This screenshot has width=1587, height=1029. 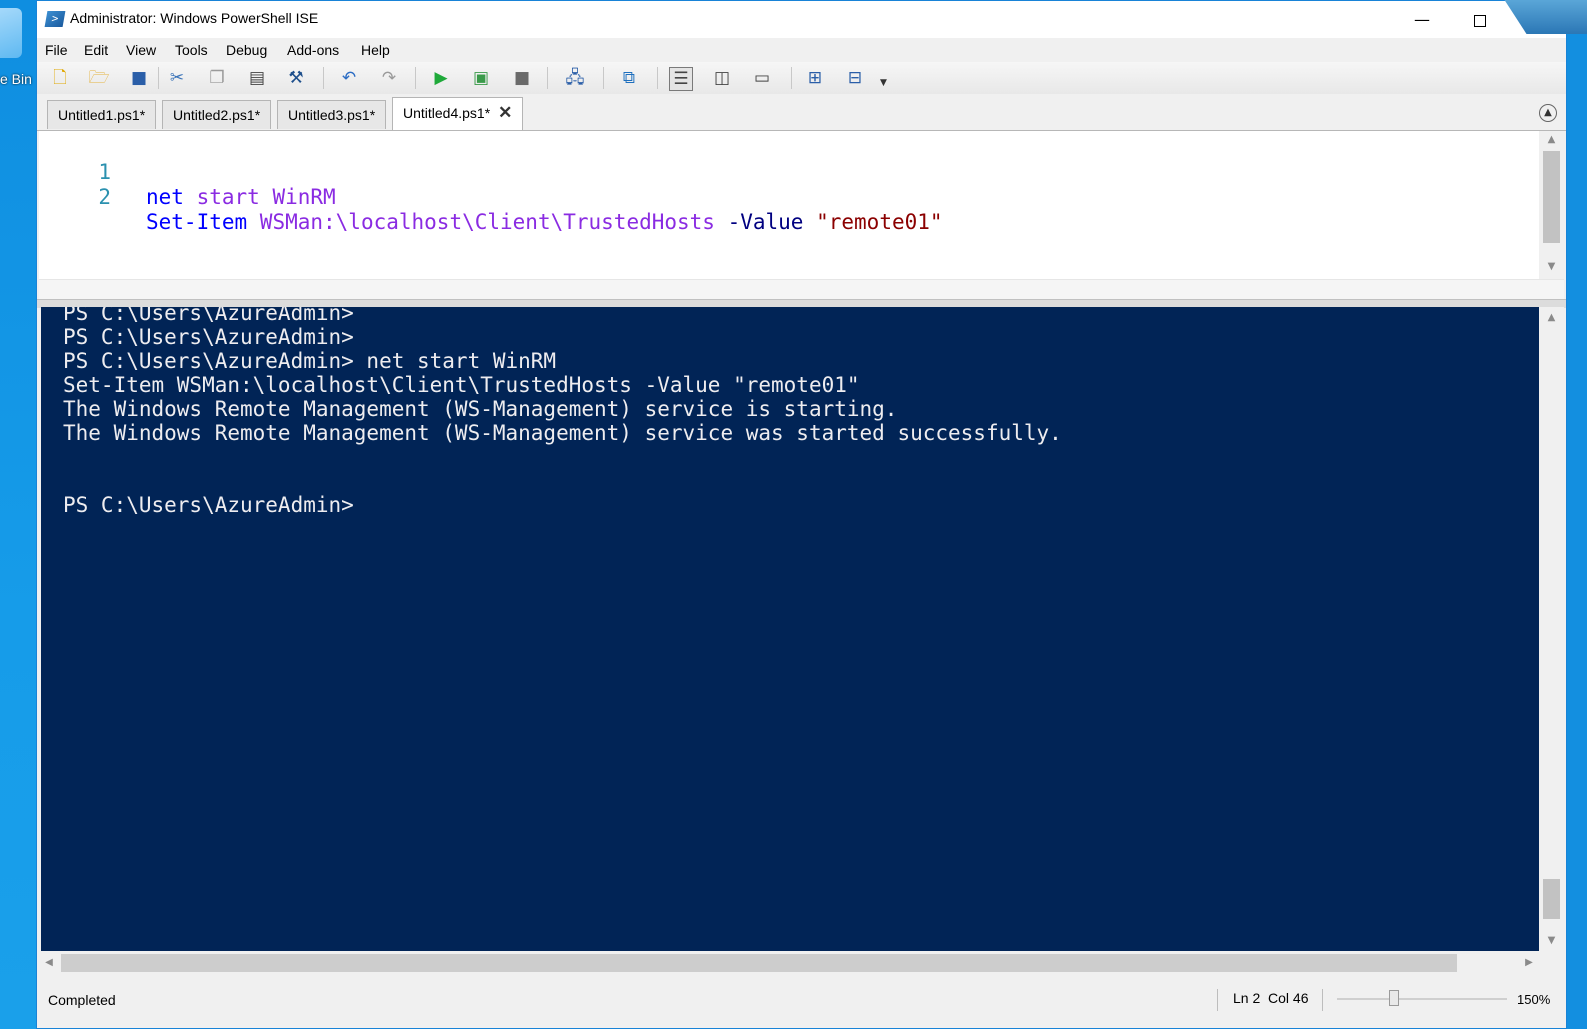 What do you see at coordinates (765, 222) in the screenshot?
I see `code-parameter: -Value` at bounding box center [765, 222].